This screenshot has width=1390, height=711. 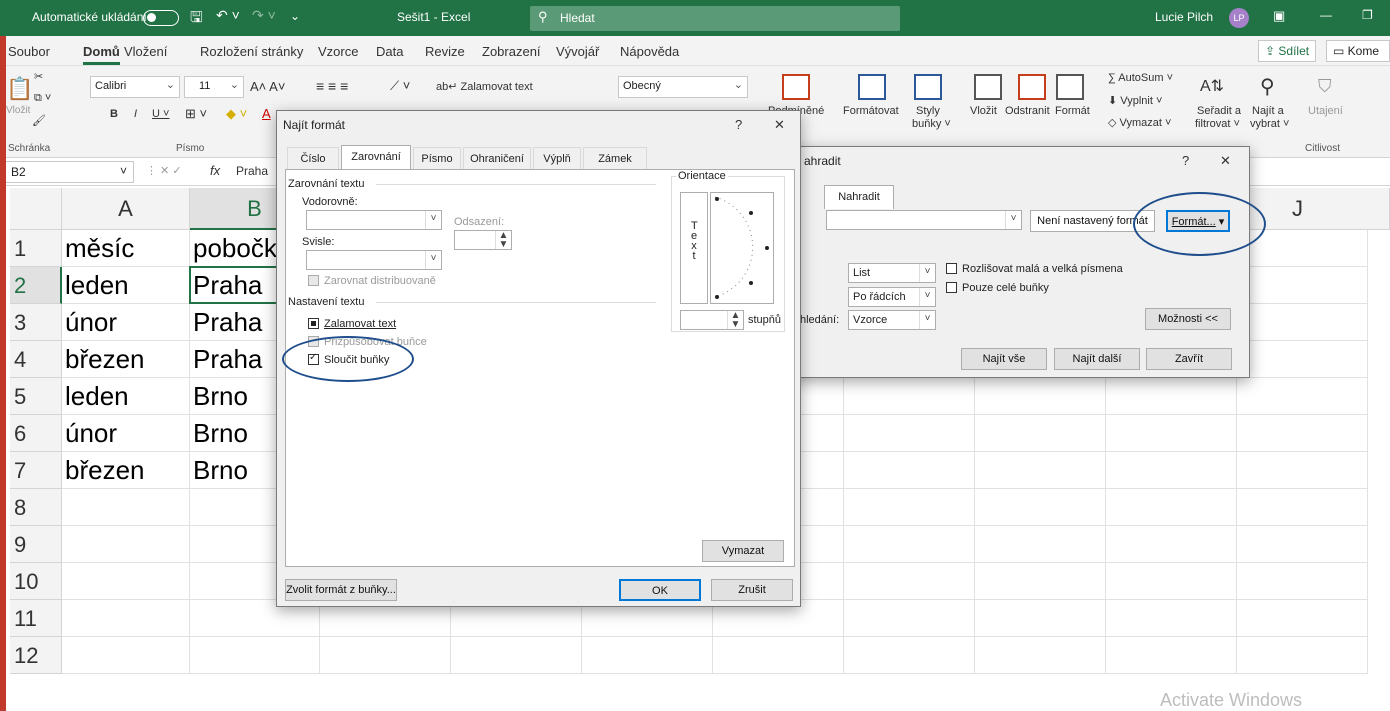 I want to click on autosum-button: ∑ AutoSum ˅, so click(x=1140, y=78).